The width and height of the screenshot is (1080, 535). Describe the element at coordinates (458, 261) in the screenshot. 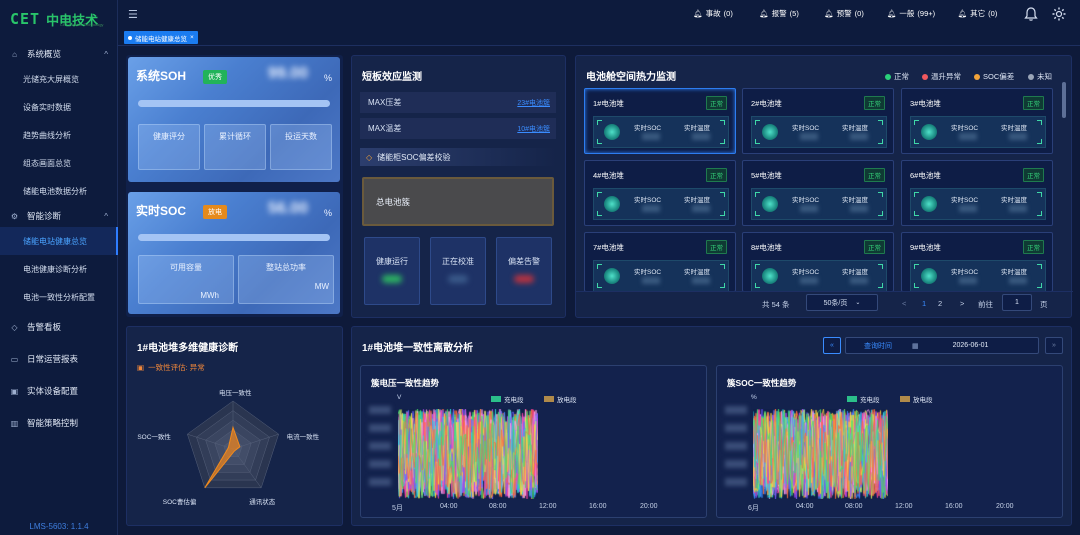

I see `status-label: 正在校准` at that location.